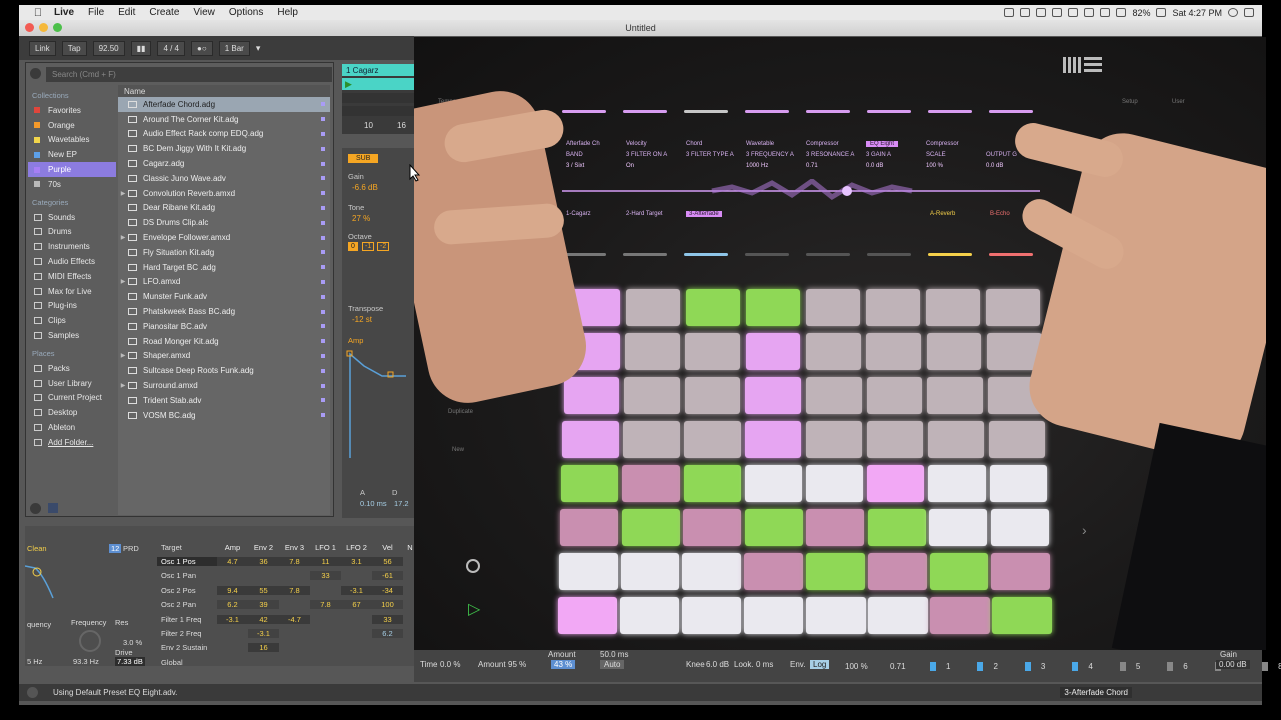 The width and height of the screenshot is (1281, 720). Describe the element at coordinates (362, 319) in the screenshot. I see `transpose-value: -12 st` at that location.